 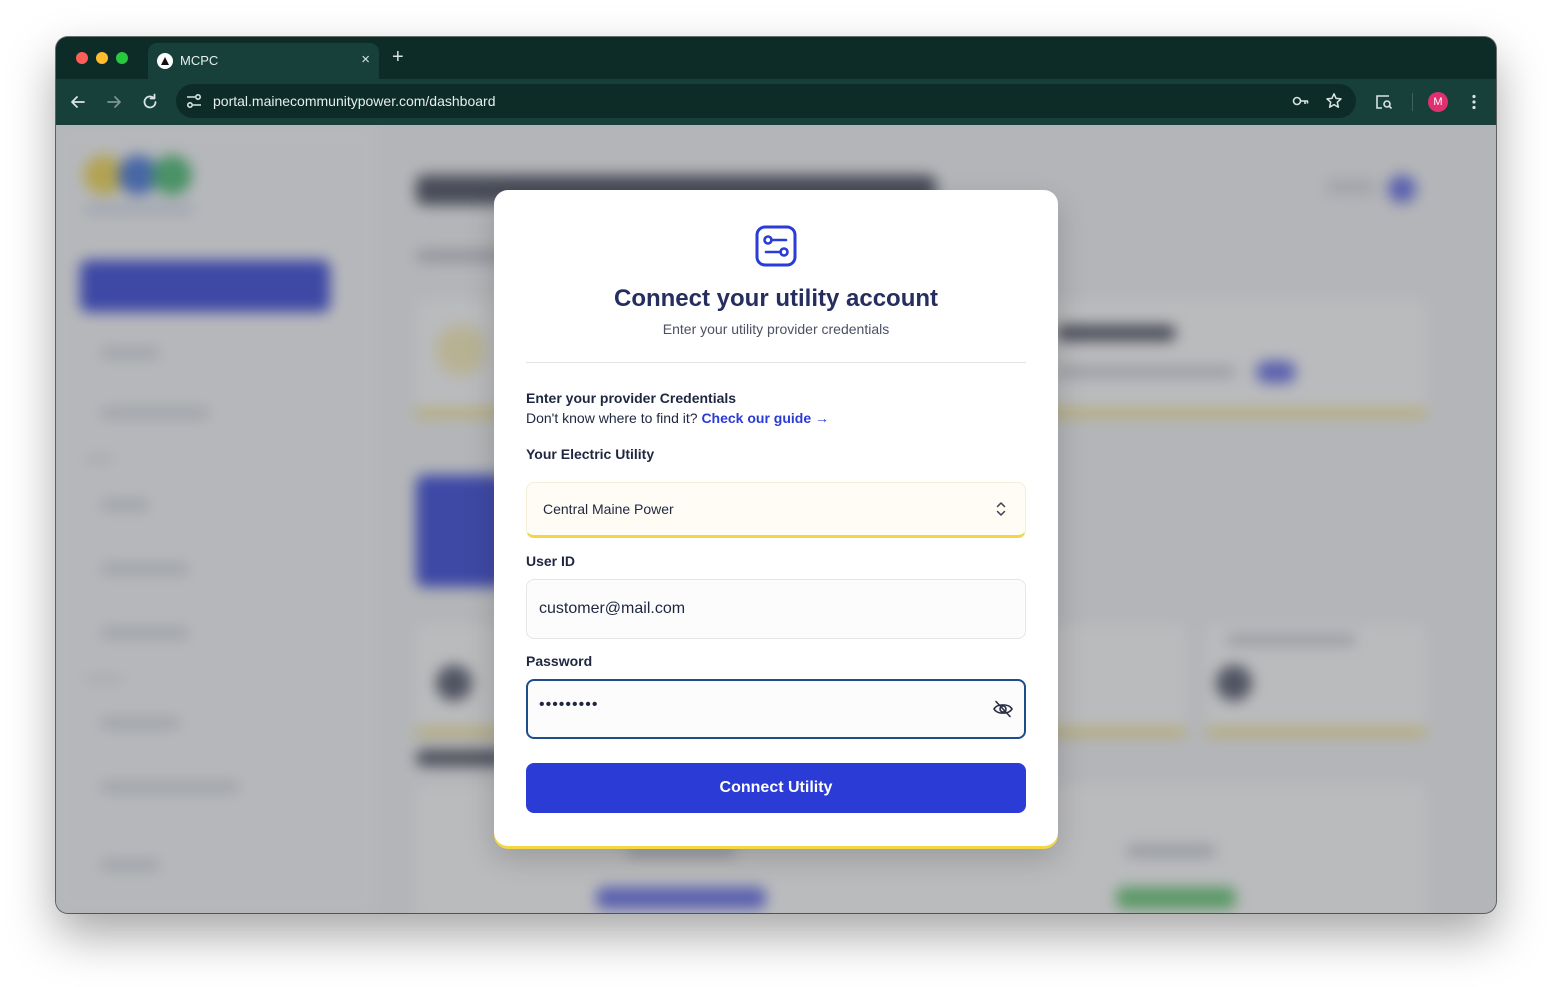 I want to click on userid-input: customer@mail.com, so click(x=776, y=609).